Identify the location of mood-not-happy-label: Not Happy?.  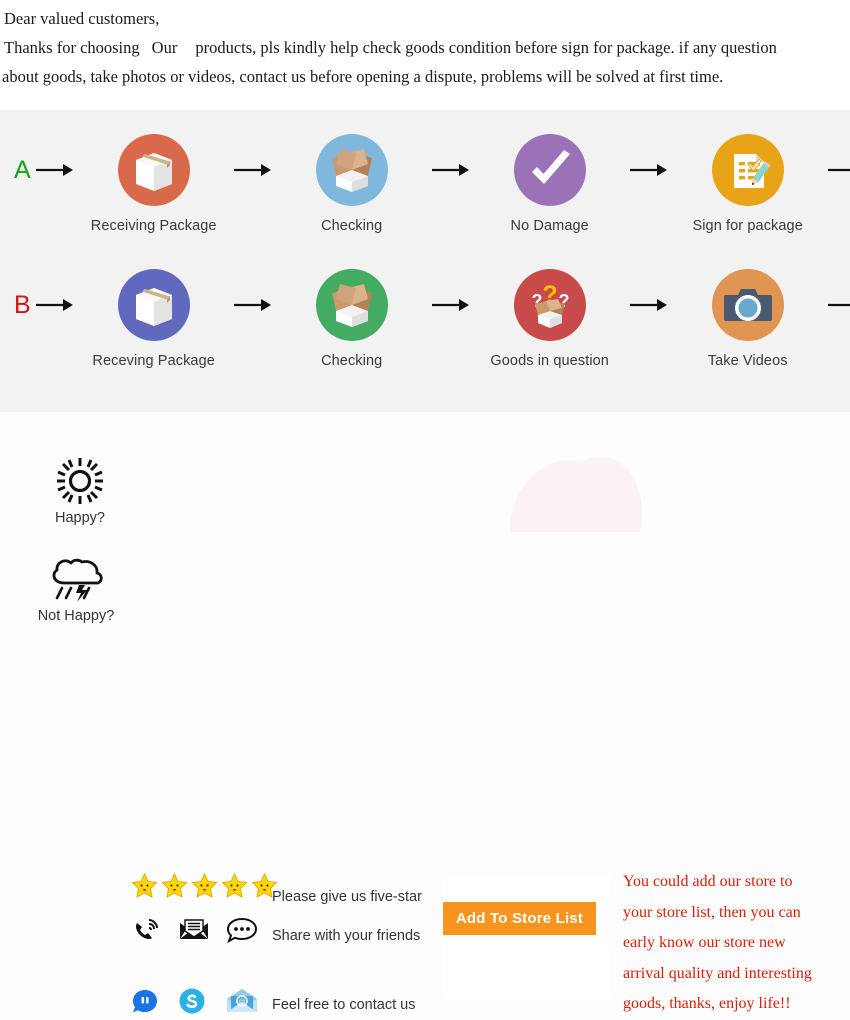
(76, 616).